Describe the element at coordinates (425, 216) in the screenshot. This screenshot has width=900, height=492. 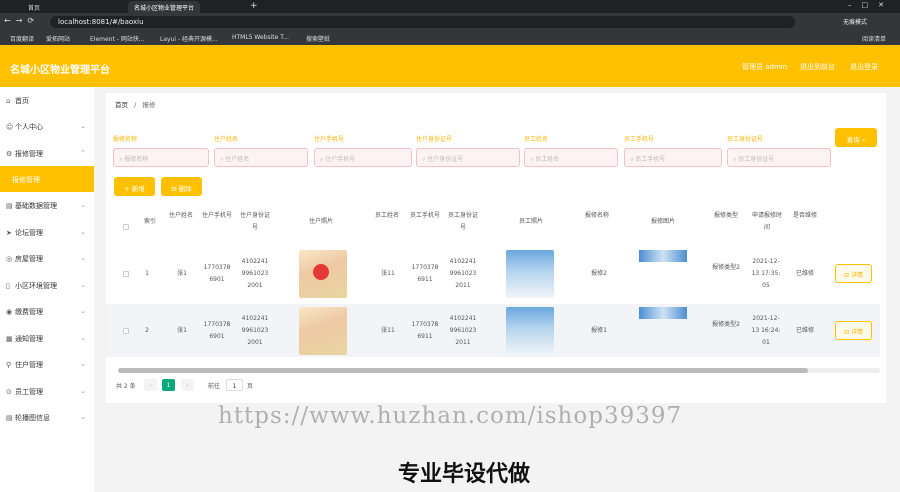
I see `column-header: 员工手机号` at that location.